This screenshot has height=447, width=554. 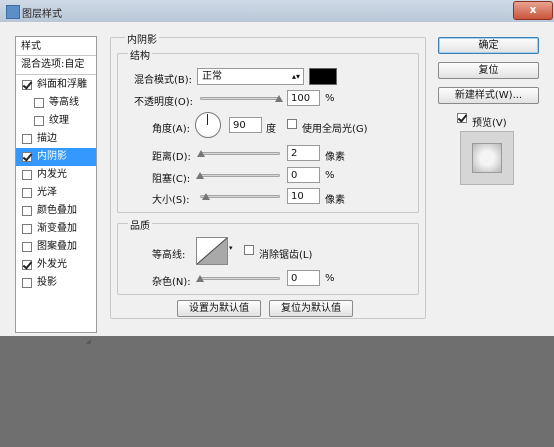 What do you see at coordinates (303, 175) in the screenshot?
I see `choke-input: 0` at bounding box center [303, 175].